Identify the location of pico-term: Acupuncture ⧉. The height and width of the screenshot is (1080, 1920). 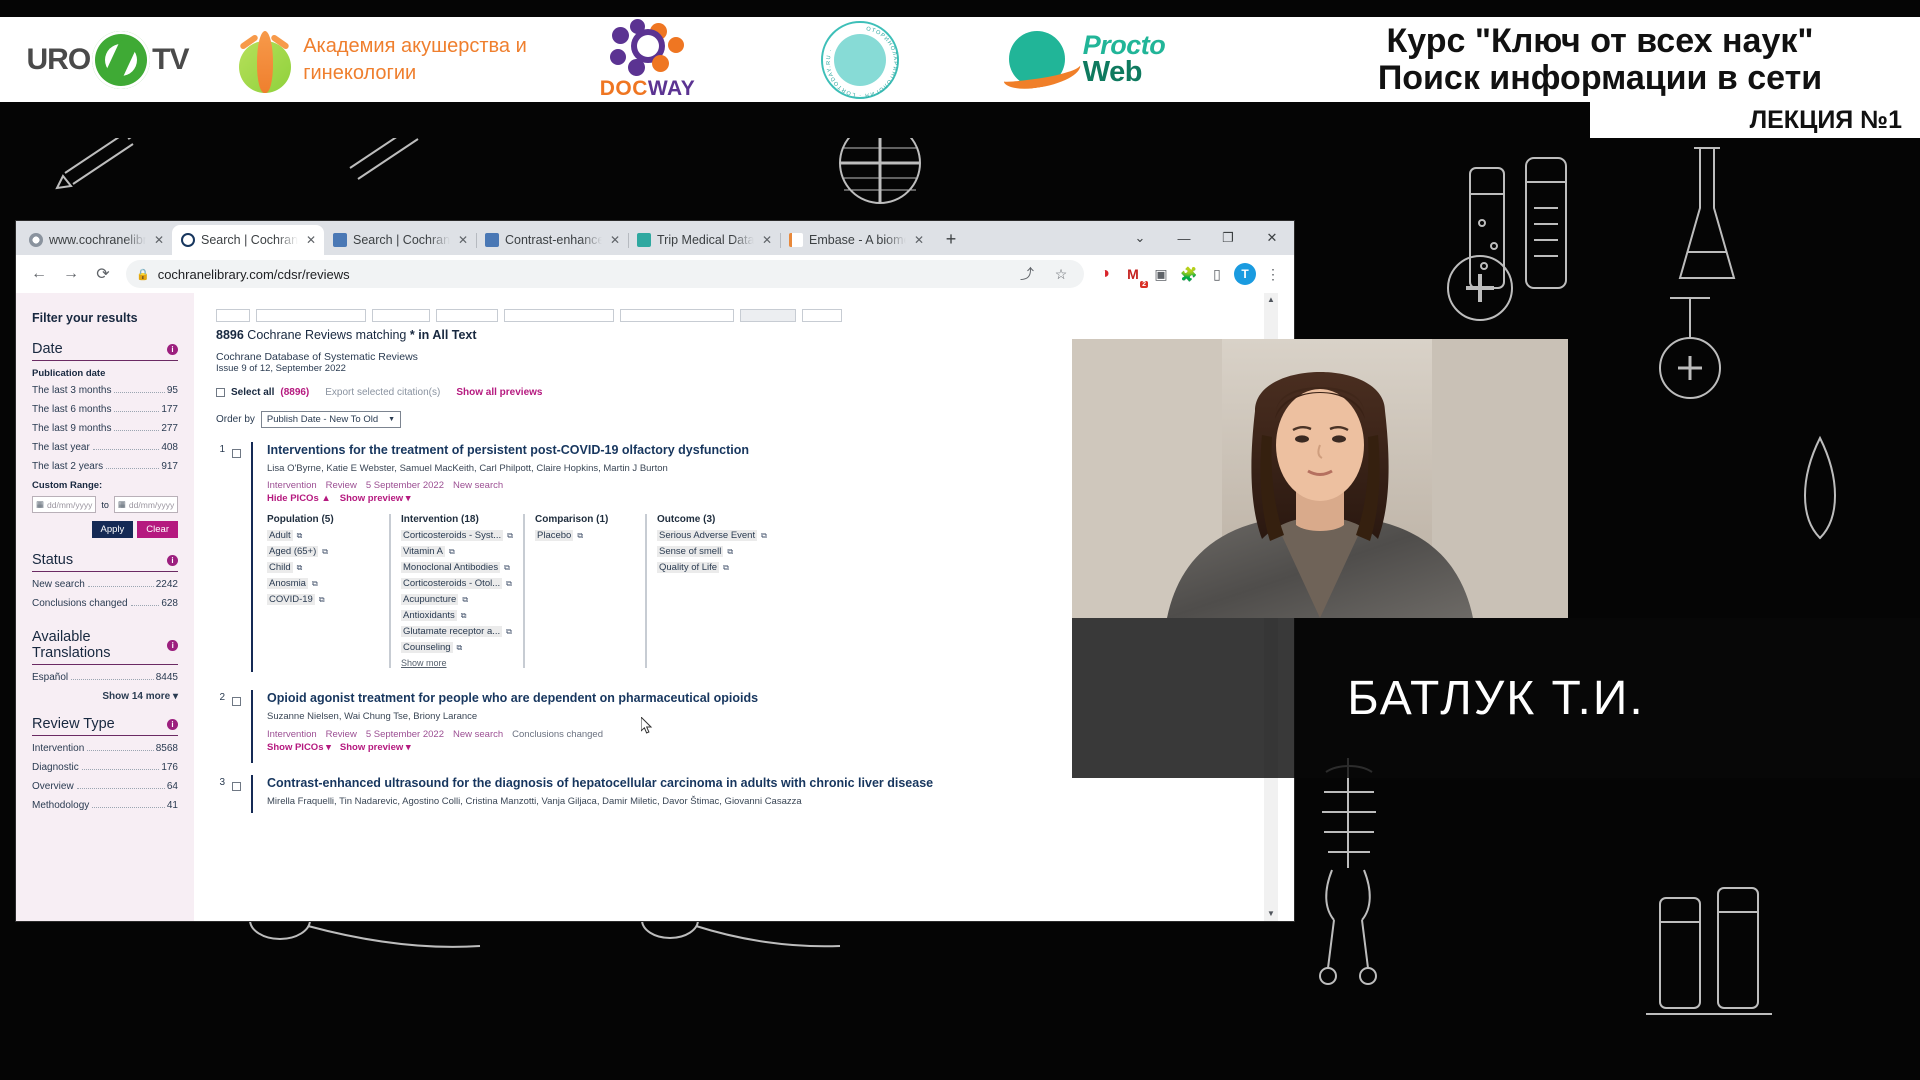
(460, 600).